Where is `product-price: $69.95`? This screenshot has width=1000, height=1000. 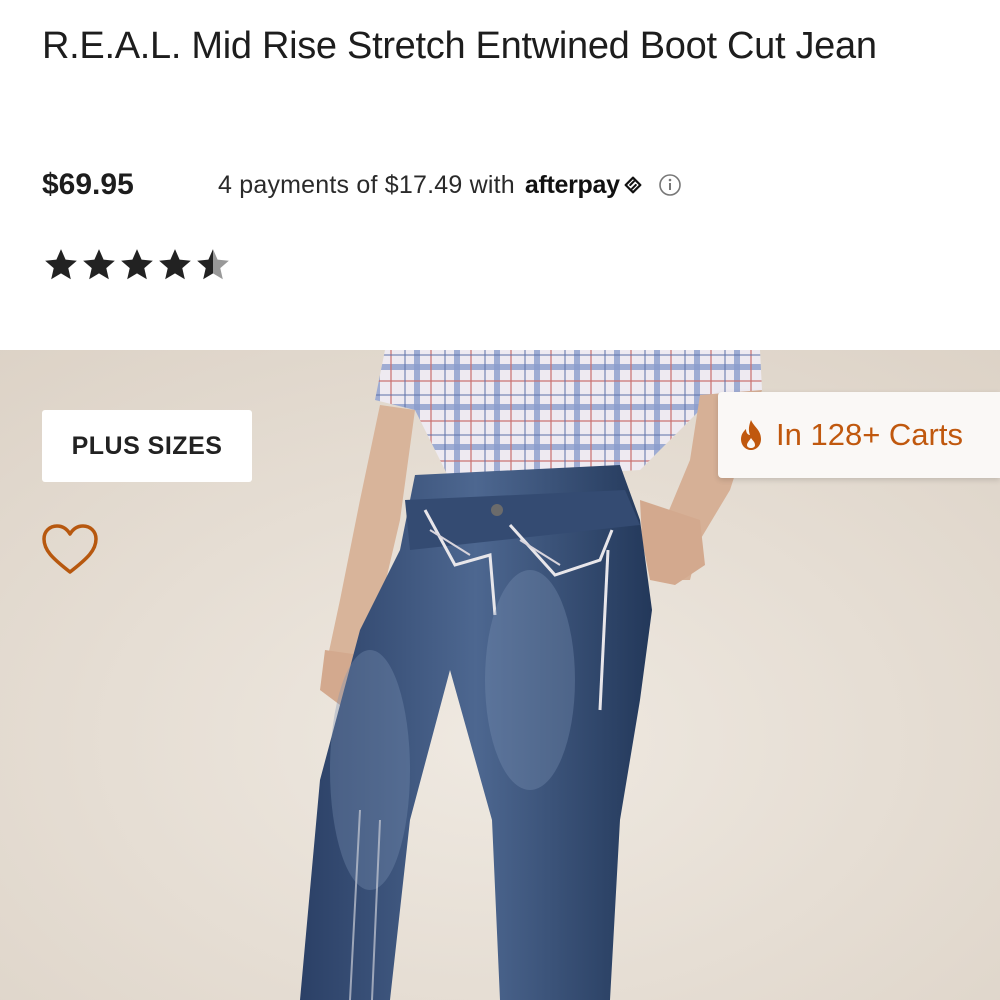 product-price: $69.95 is located at coordinates (88, 184).